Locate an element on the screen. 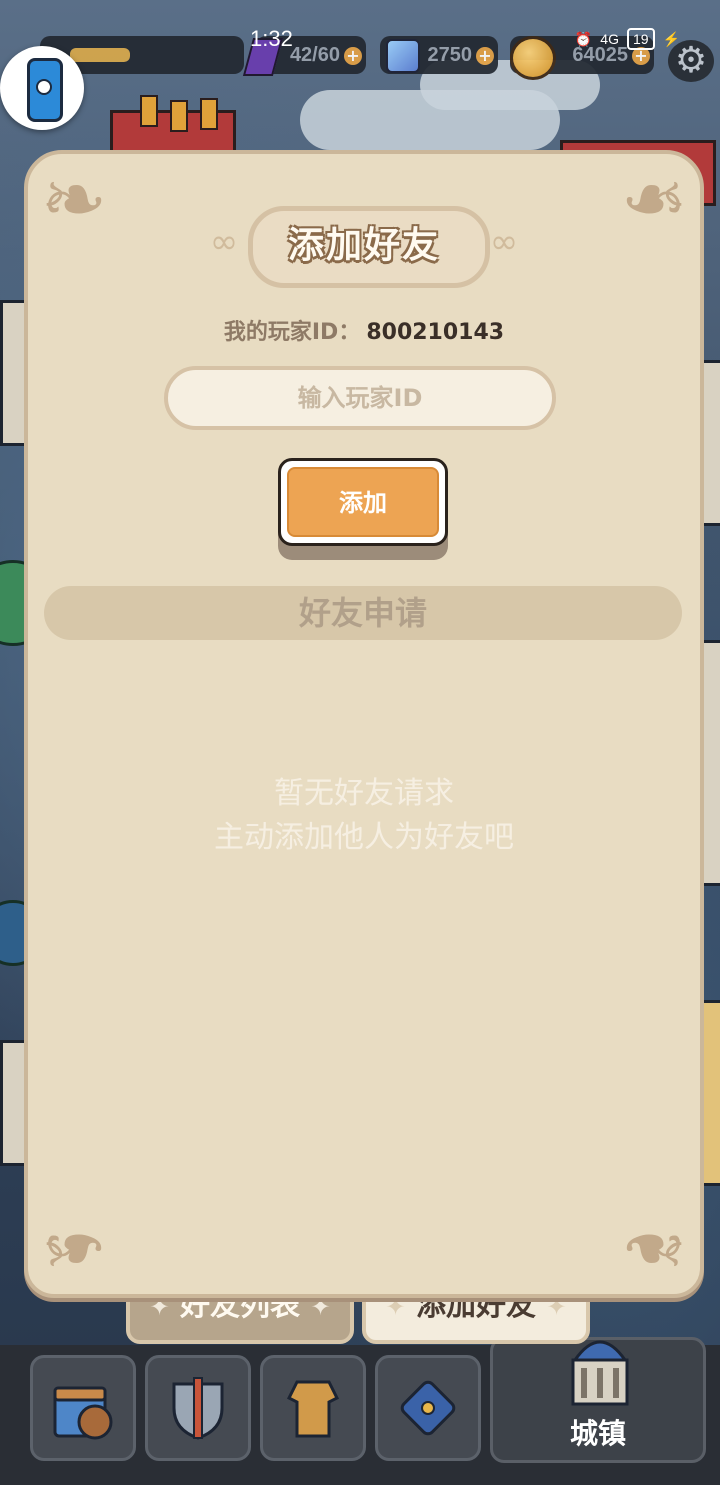  signal-icon: 4G is located at coordinates (609, 39).